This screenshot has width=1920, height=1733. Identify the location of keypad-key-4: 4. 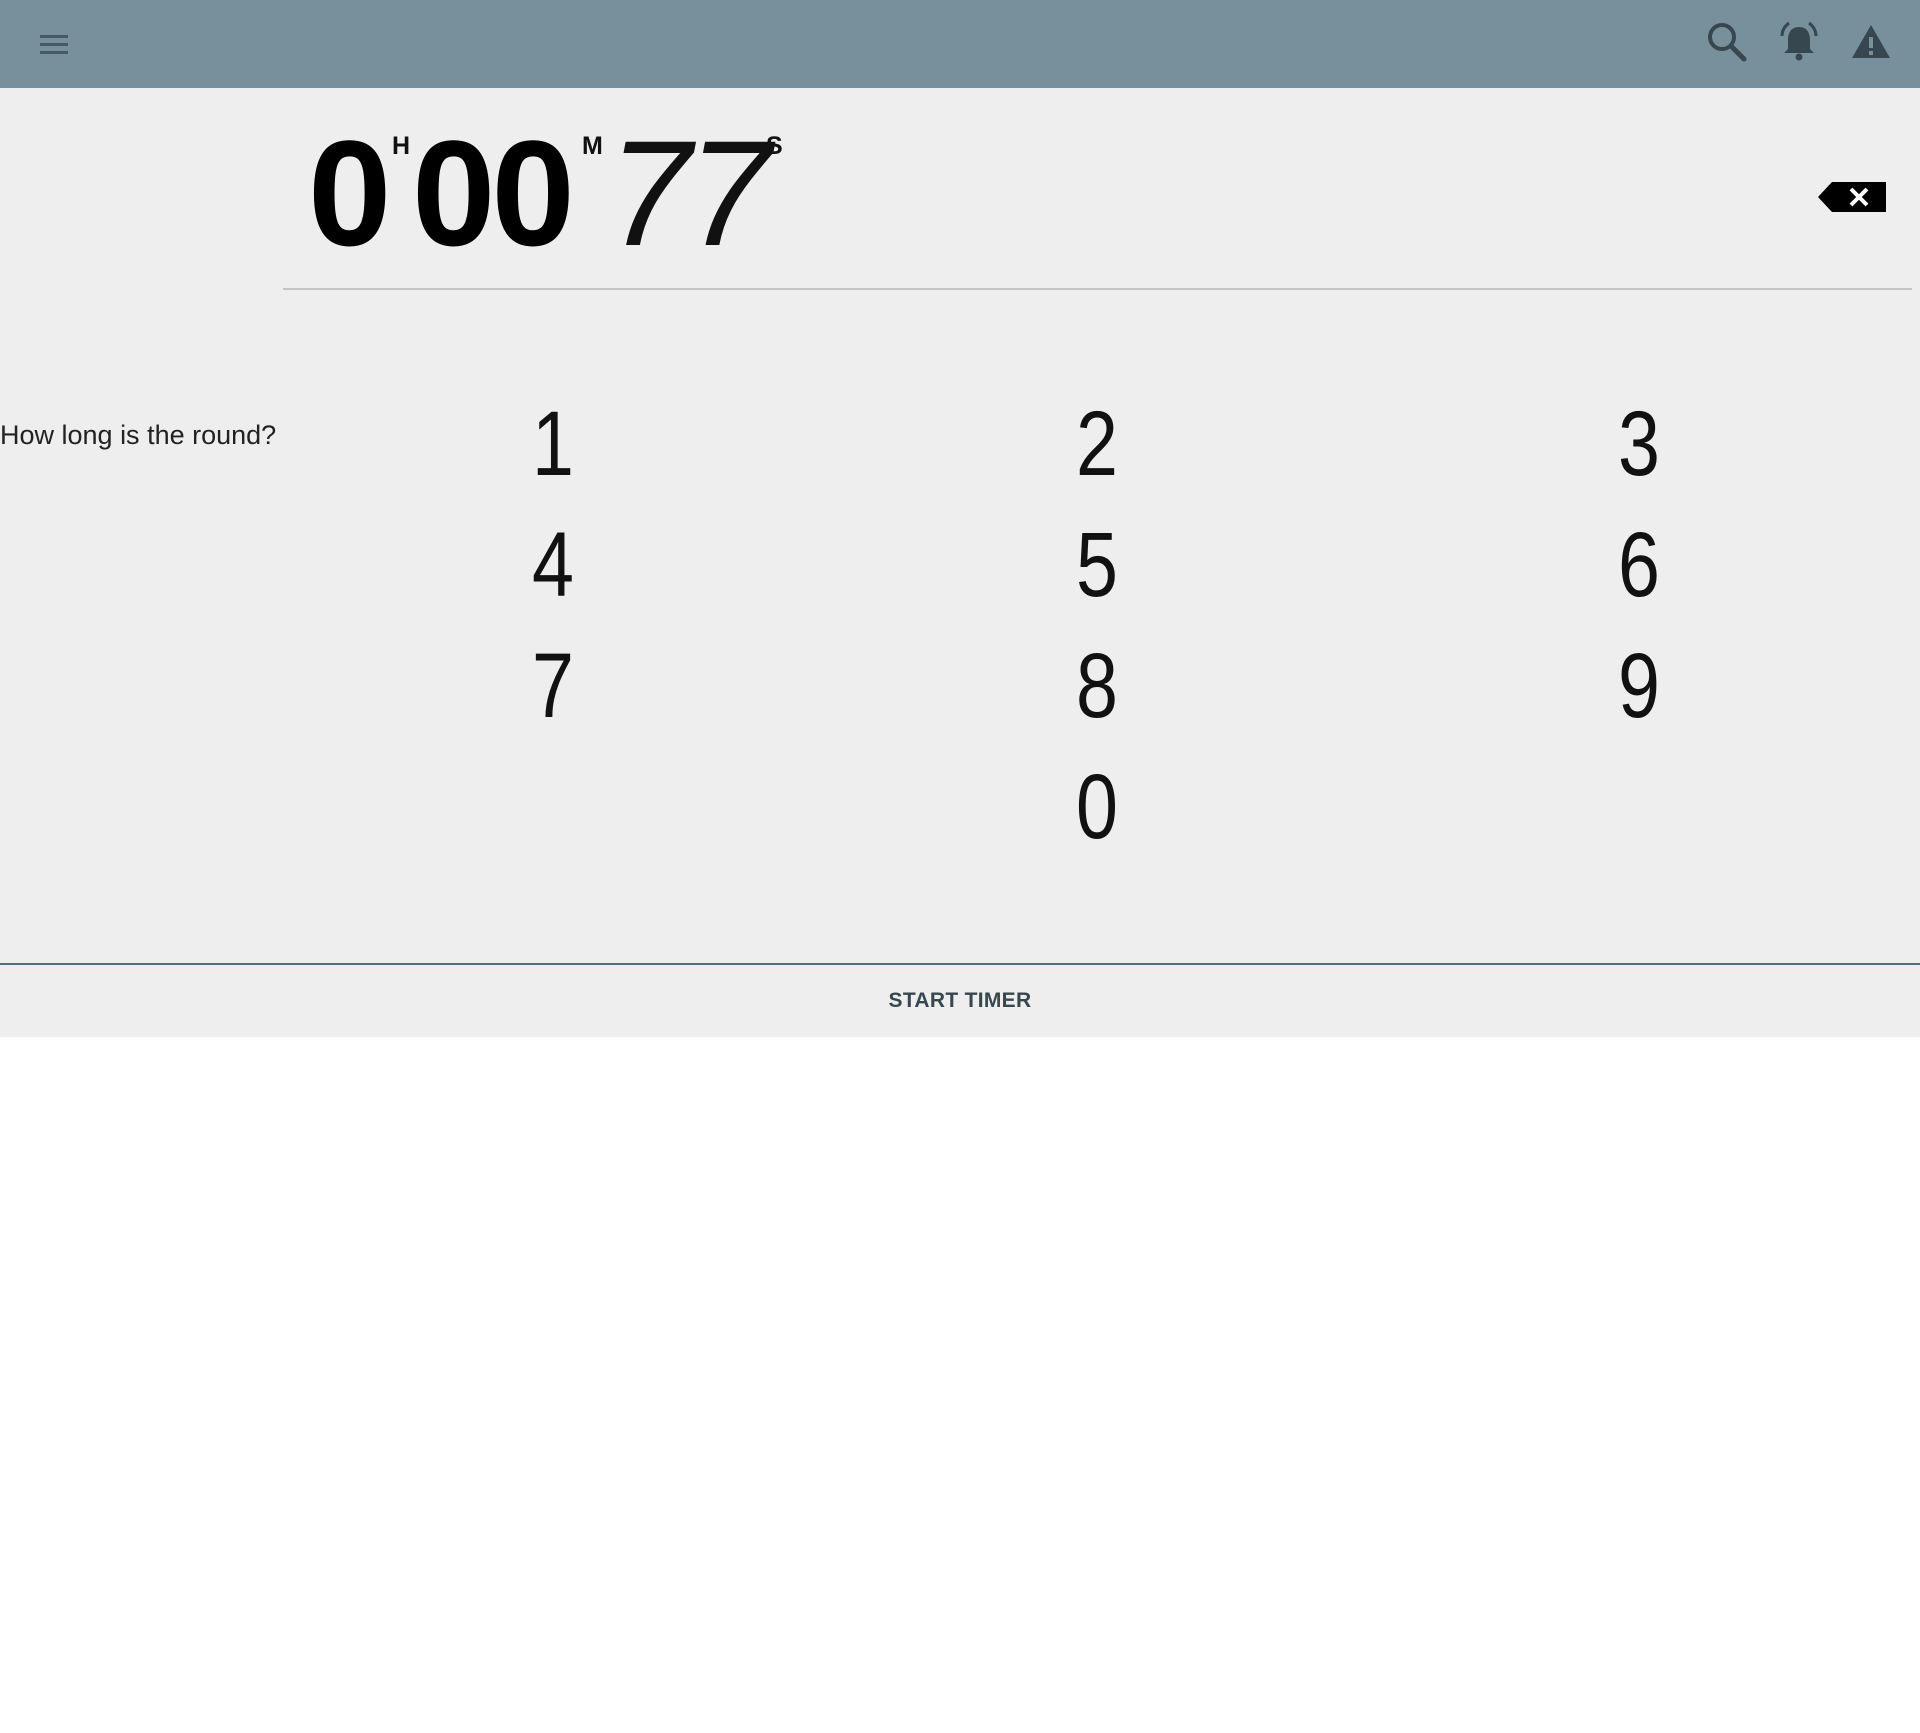
(553, 565).